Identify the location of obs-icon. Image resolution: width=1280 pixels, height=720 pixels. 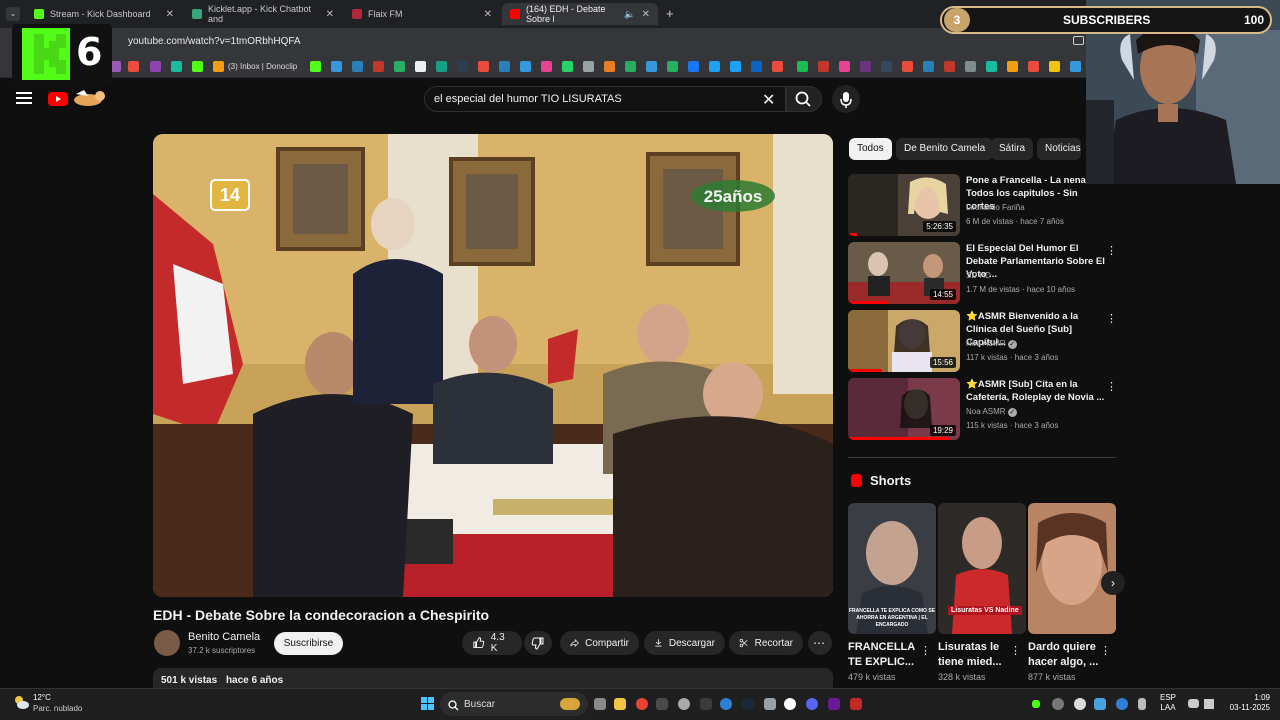
(790, 704).